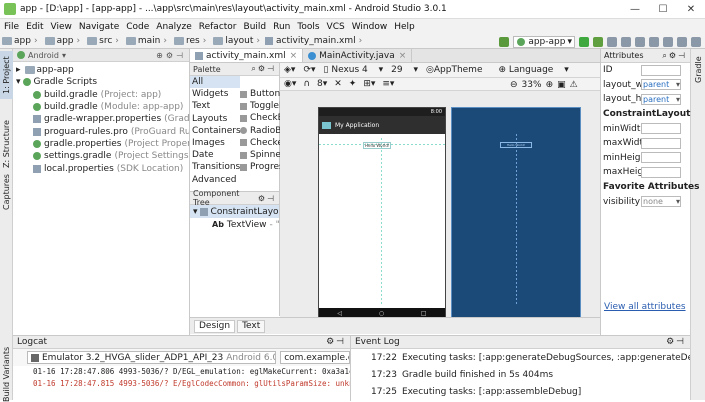 Image resolution: width=705 pixels, height=402 pixels. I want to click on palette-category-all: All, so click(215, 82).